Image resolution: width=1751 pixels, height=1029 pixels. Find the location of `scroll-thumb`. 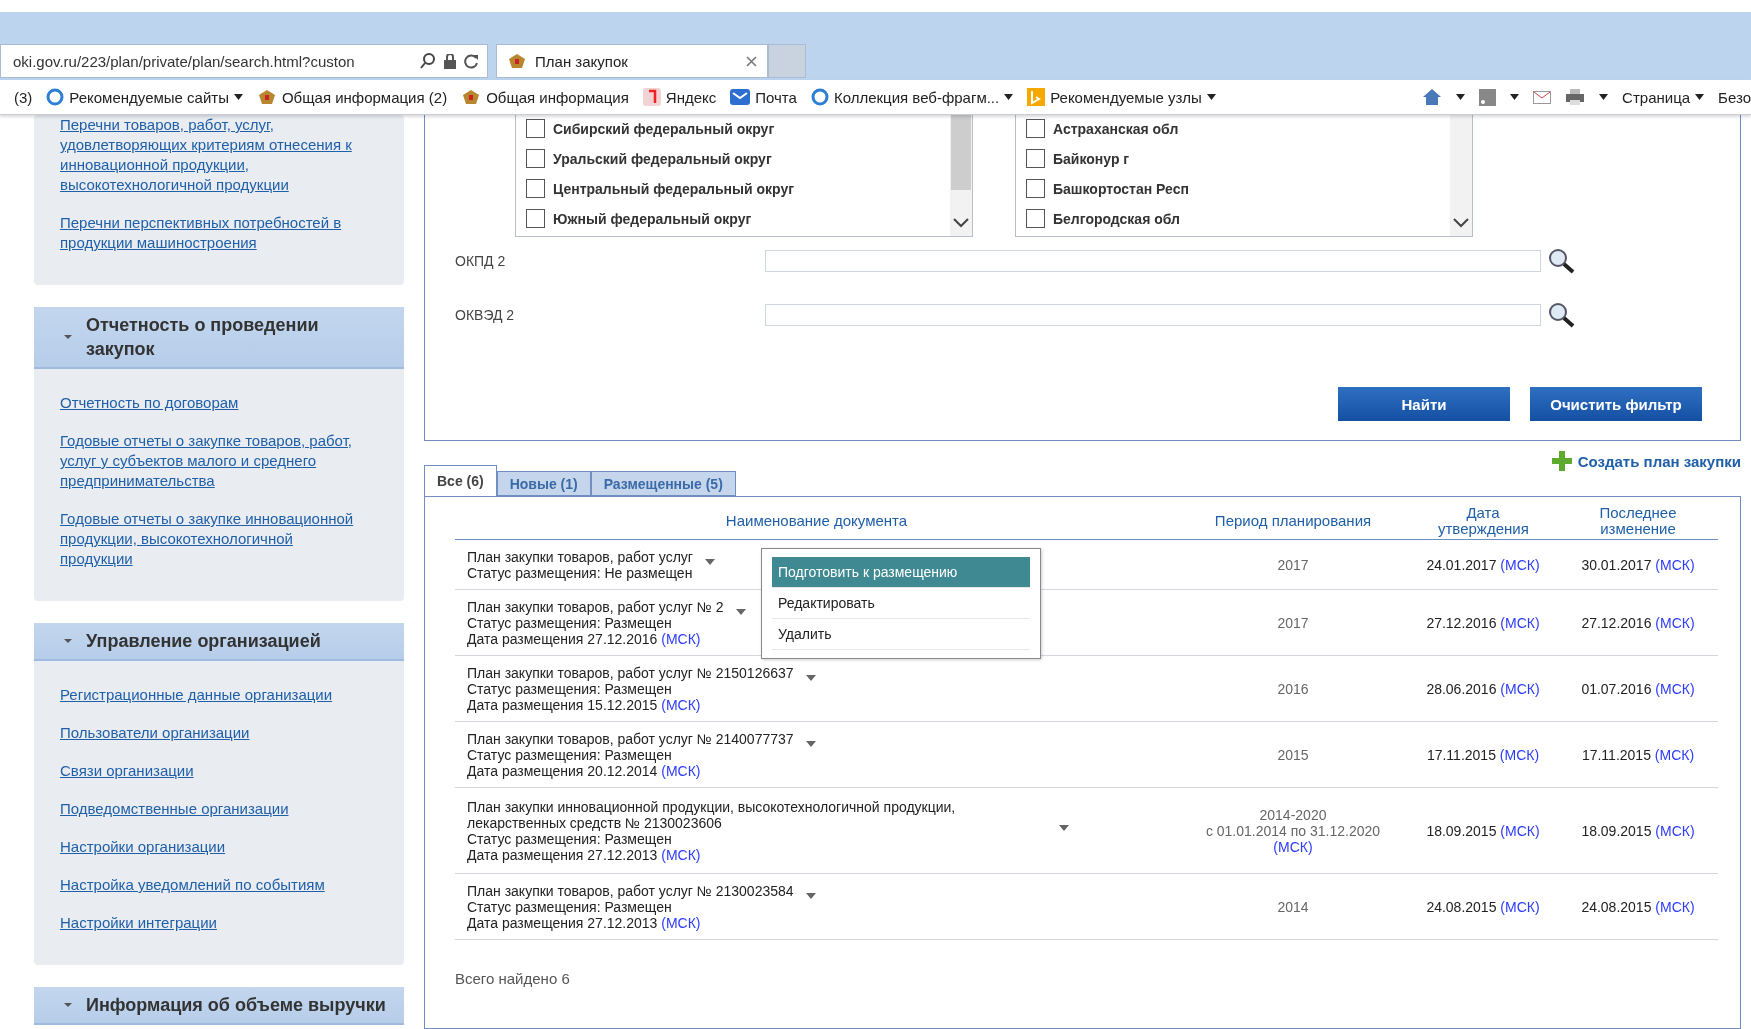

scroll-thumb is located at coordinates (961, 152).